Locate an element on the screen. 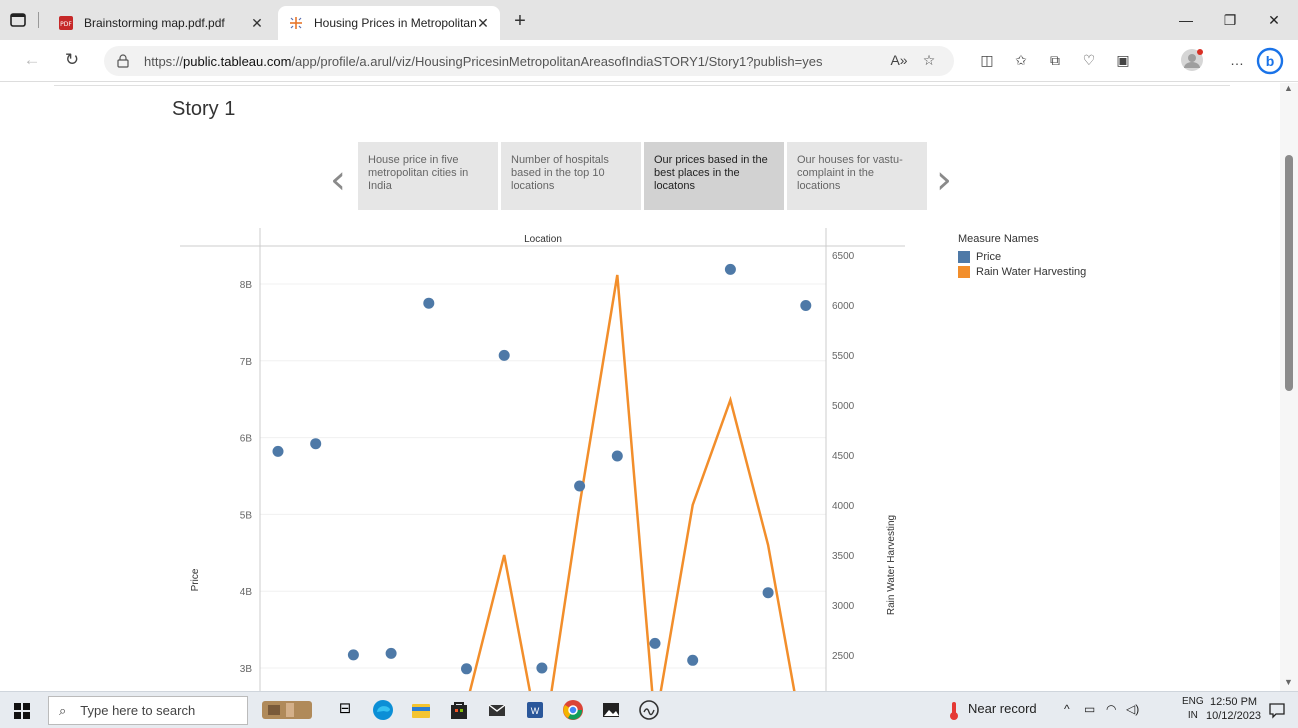 This screenshot has width=1298, height=728. system-clock: 12:50 PM 10/12/2023 is located at coordinates (1233, 709).